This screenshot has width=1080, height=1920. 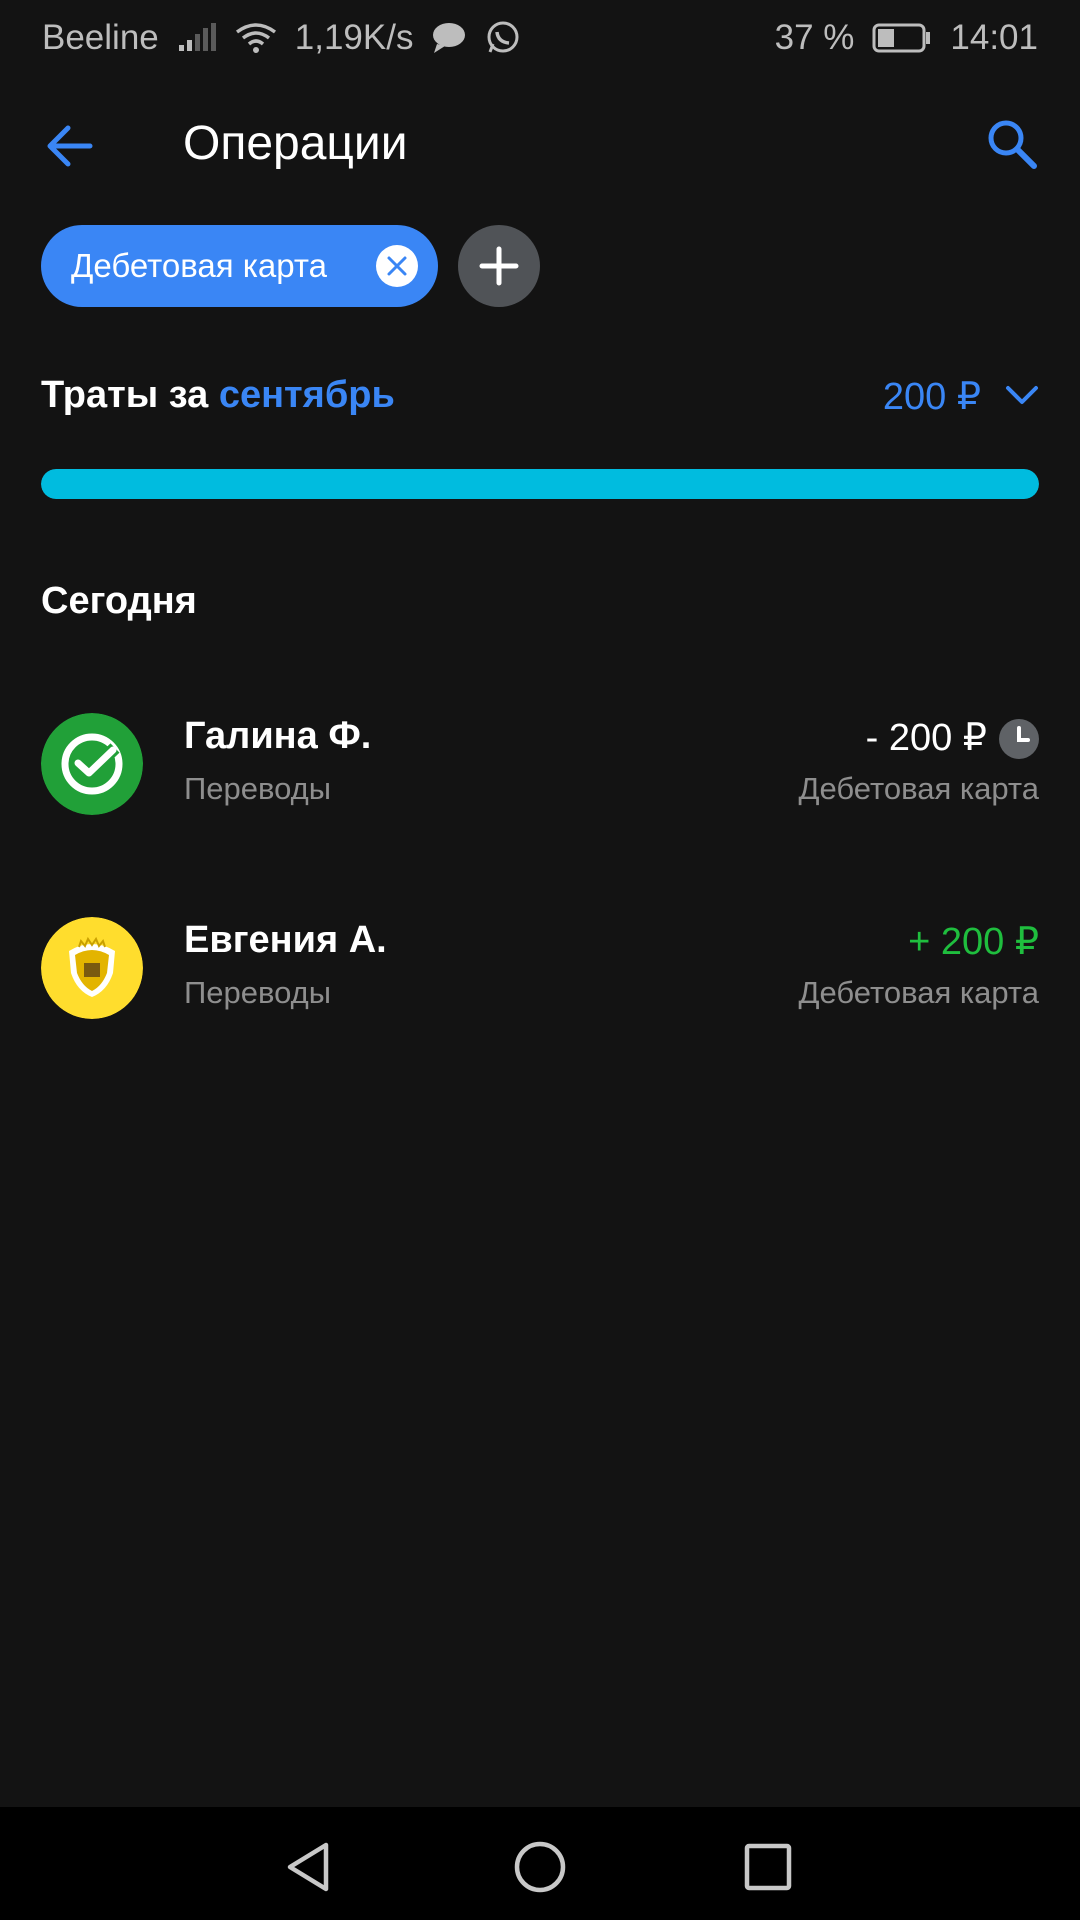 I want to click on operation-name: Евгения А., so click(x=285, y=940).